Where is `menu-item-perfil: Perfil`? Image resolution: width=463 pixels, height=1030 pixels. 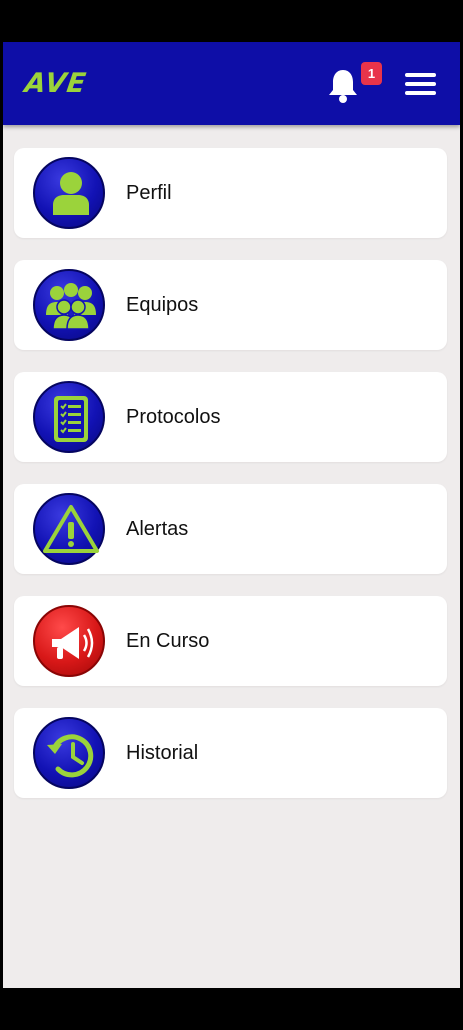 menu-item-perfil: Perfil is located at coordinates (230, 193).